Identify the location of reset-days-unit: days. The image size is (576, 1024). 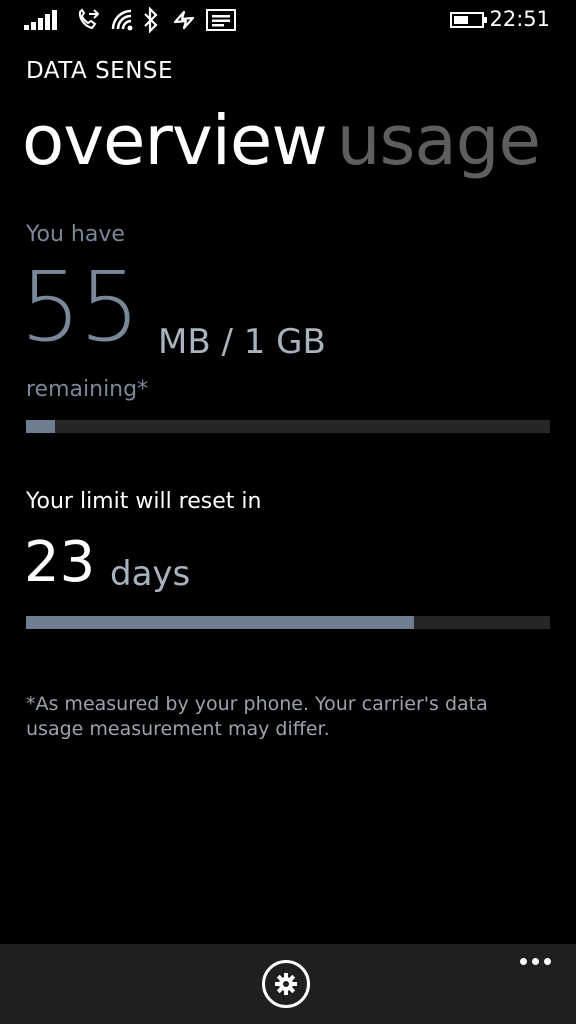
(150, 574).